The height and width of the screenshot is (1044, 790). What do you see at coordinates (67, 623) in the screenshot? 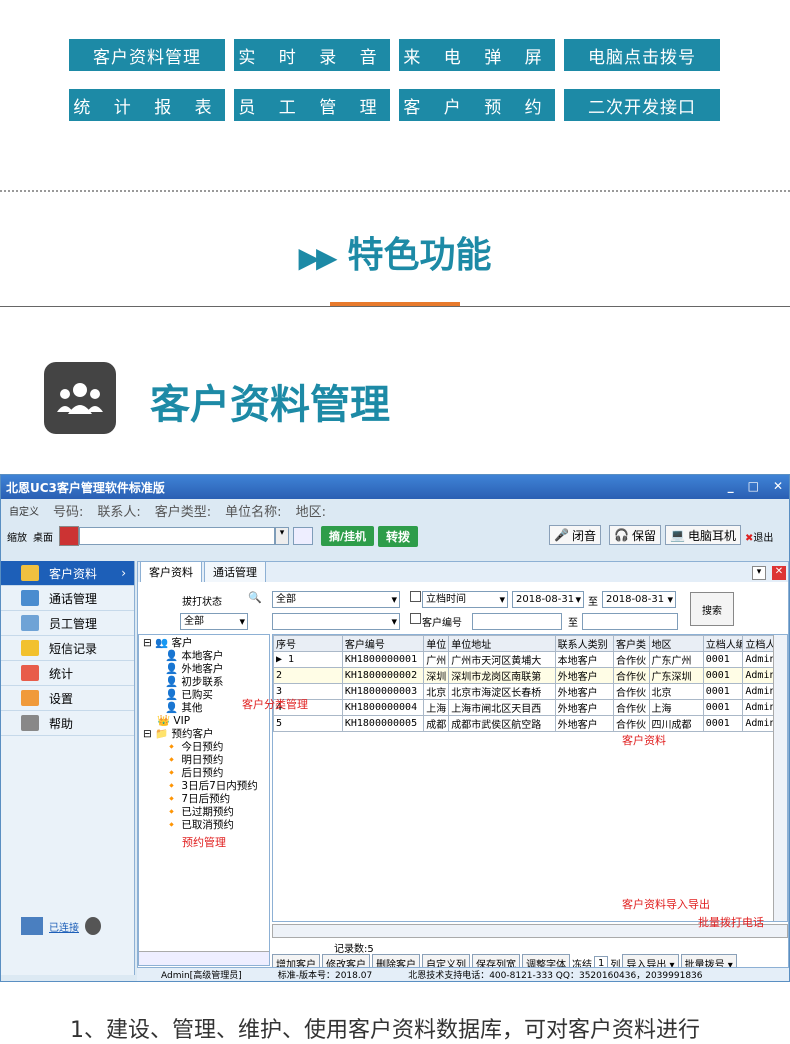
I see `sidebar-item-staff: 员工管理` at bounding box center [67, 623].